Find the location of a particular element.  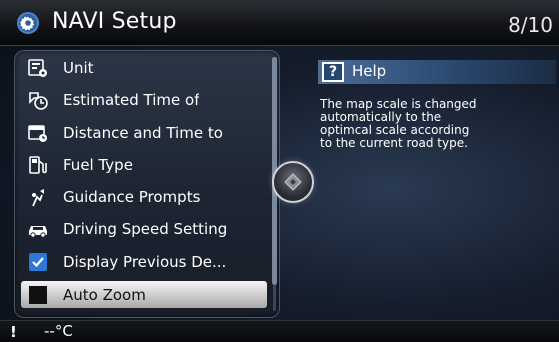

checkbox-checked-icon is located at coordinates (38, 262).